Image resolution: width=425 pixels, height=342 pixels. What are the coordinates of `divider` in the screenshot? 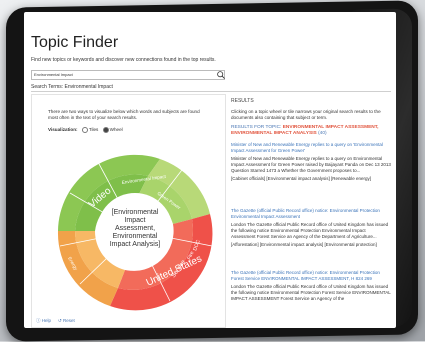 It's located at (211, 91).